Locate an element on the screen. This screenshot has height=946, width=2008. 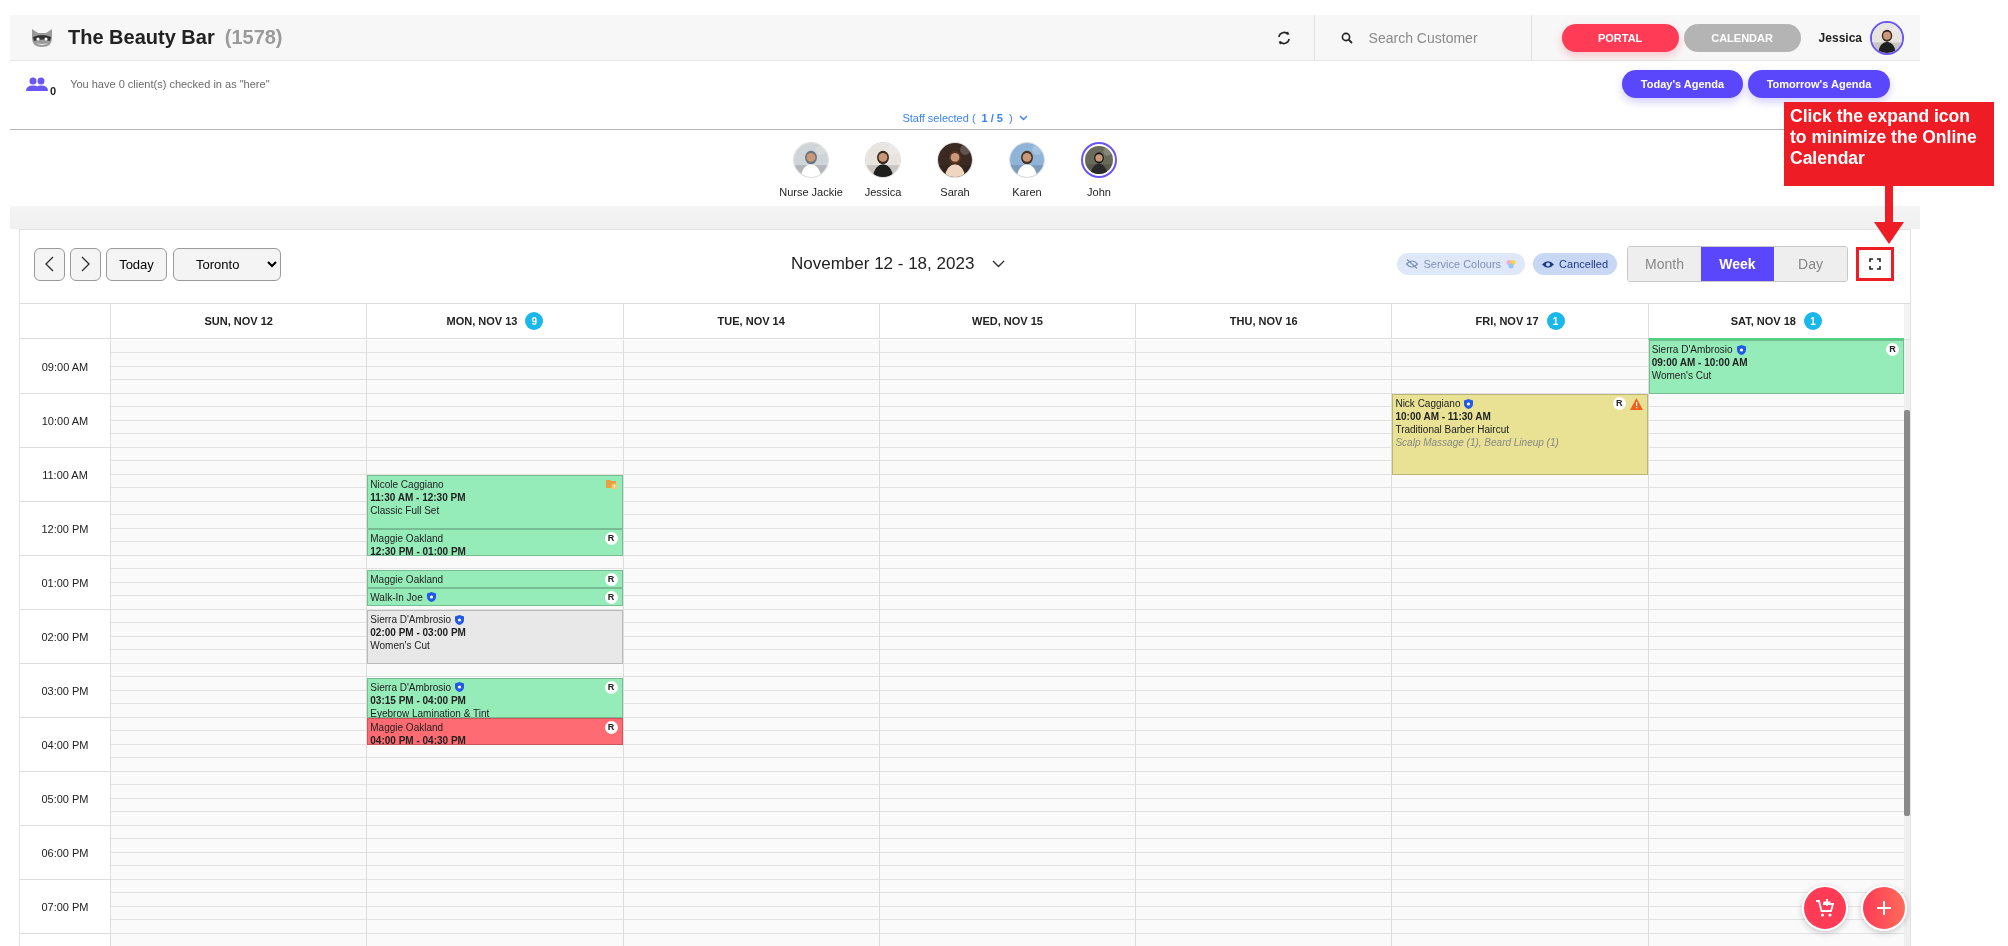
today-button: Today is located at coordinates (136, 264).